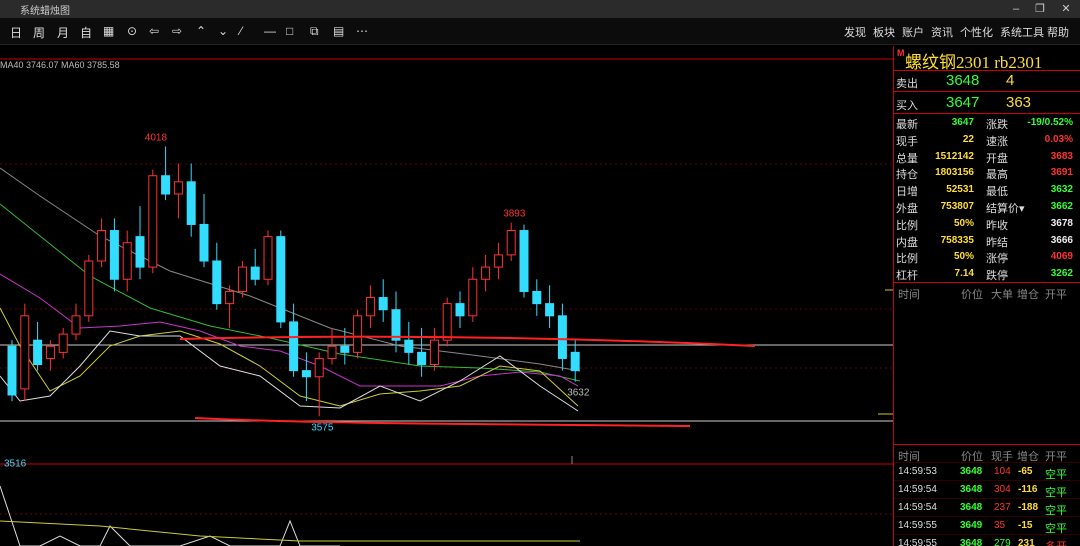 This screenshot has height=546, width=1080. I want to click on arrow-left-icon: ⇦, so click(154, 31).